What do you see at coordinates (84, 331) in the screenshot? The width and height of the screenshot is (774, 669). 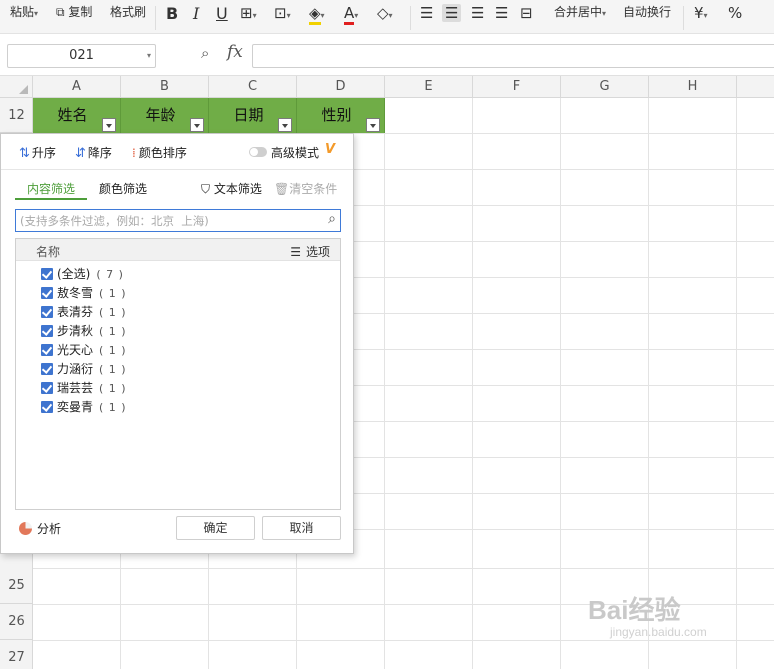 I see `list-item: 步清秋 ( 1 )` at bounding box center [84, 331].